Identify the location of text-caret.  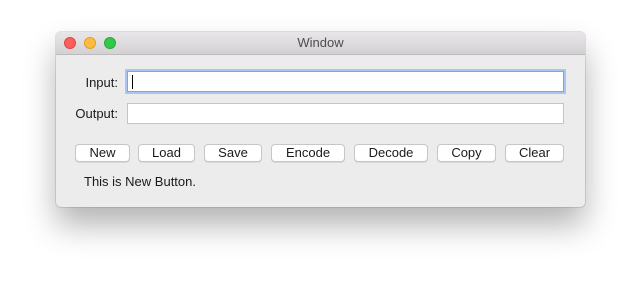
(132, 82).